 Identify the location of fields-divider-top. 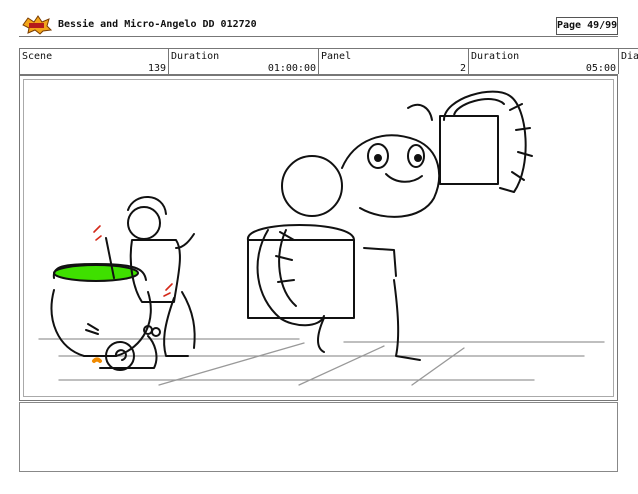
(328, 48).